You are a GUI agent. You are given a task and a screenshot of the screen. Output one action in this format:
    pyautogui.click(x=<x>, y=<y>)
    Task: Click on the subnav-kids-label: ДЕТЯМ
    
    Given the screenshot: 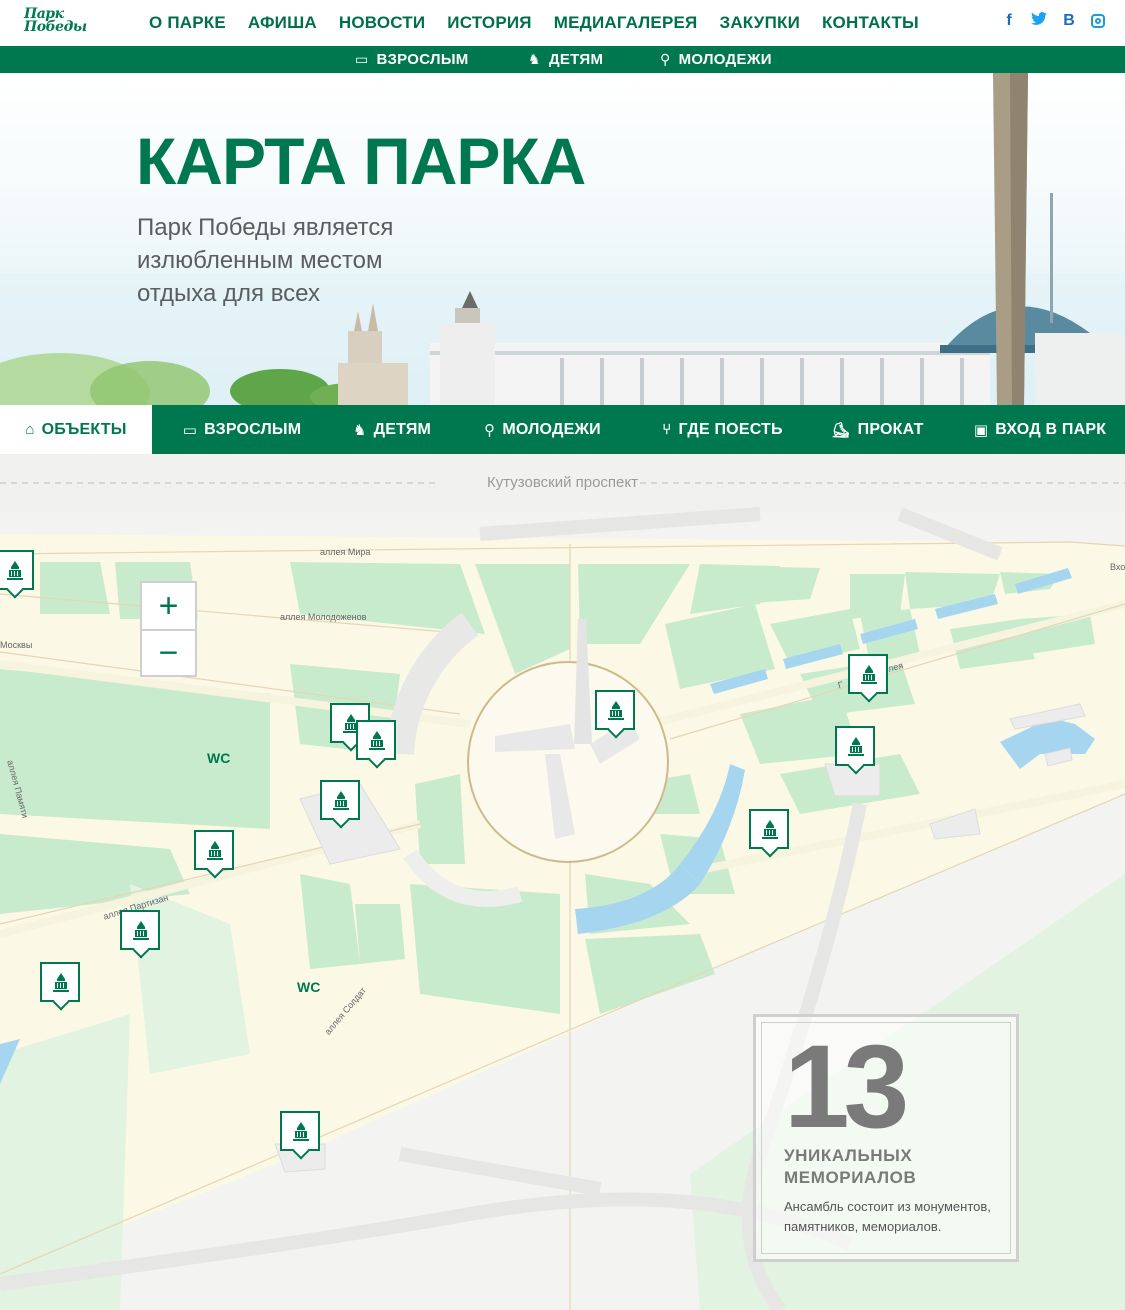 What is the action you would take?
    pyautogui.click(x=576, y=59)
    